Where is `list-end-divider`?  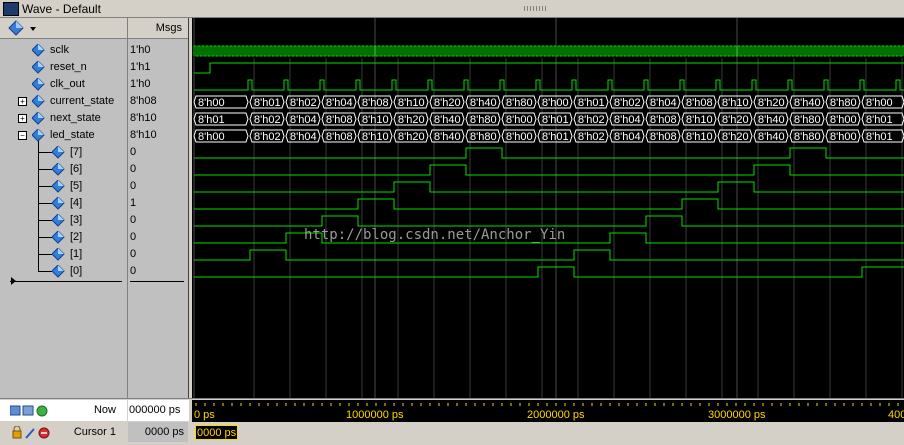
list-end-divider is located at coordinates (66, 281).